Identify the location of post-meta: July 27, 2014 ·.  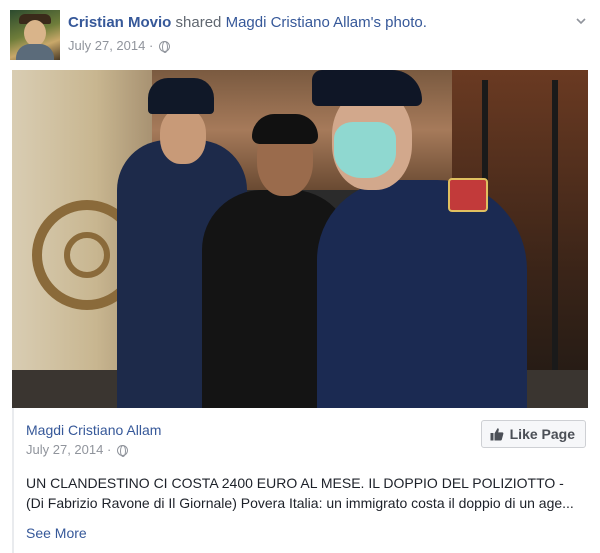
(119, 45).